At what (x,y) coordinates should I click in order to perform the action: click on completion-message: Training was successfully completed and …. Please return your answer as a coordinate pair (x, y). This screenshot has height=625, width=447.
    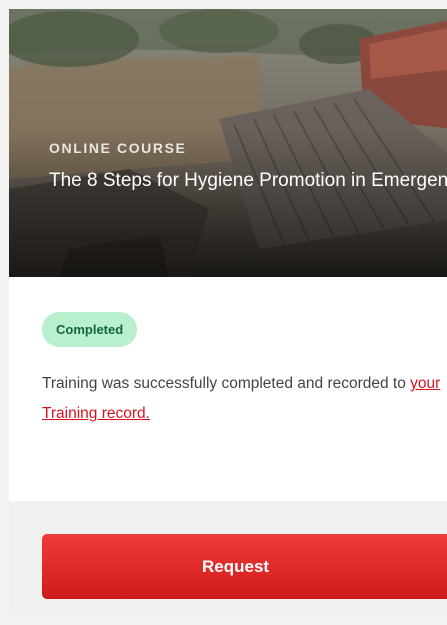
    Looking at the image, I should click on (244, 399).